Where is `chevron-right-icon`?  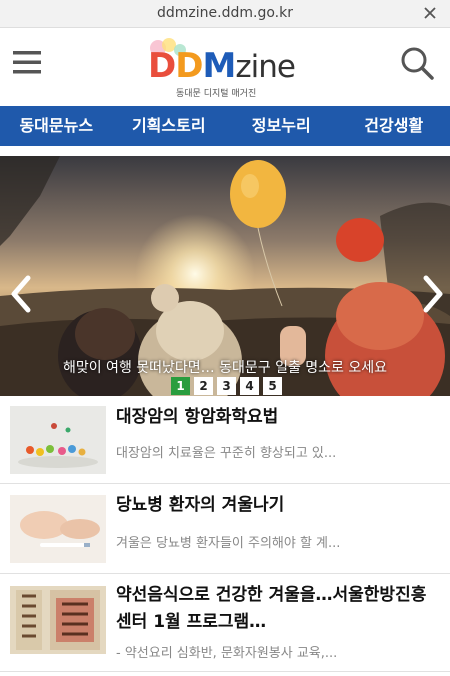 chevron-right-icon is located at coordinates (433, 294).